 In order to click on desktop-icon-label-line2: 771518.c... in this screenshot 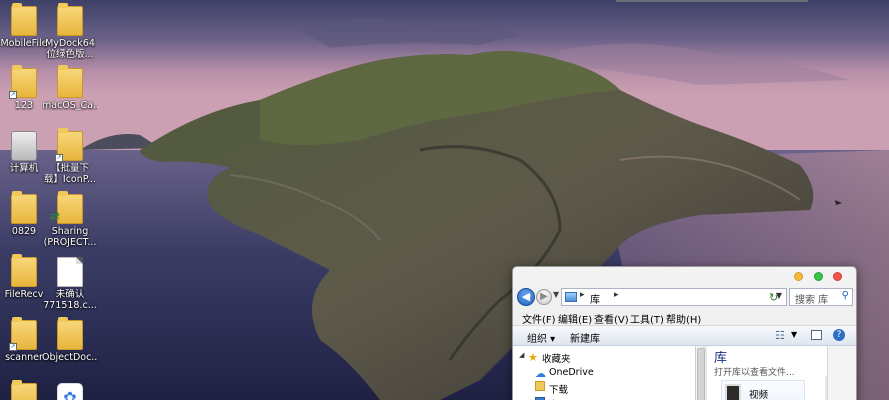, I will do `click(70, 305)`.